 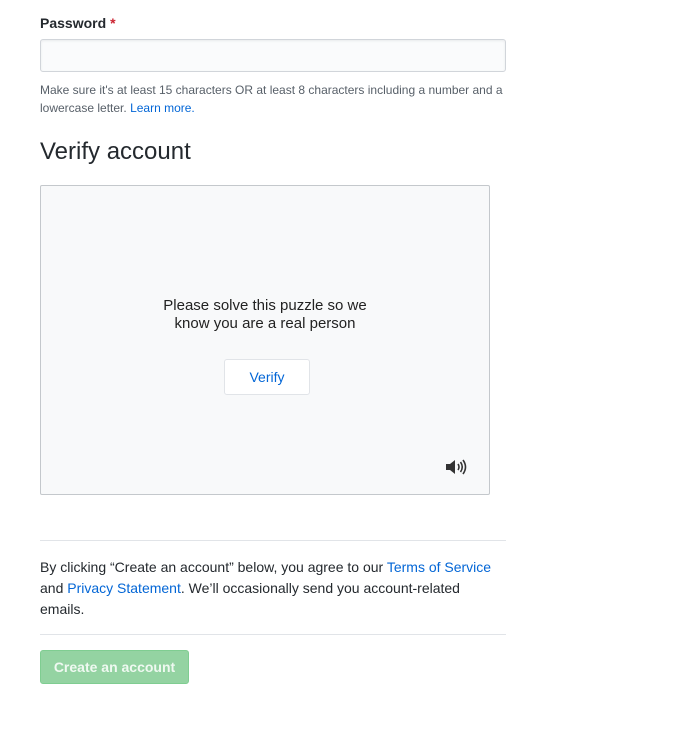 What do you see at coordinates (73, 23) in the screenshot?
I see `password-label-text: Password` at bounding box center [73, 23].